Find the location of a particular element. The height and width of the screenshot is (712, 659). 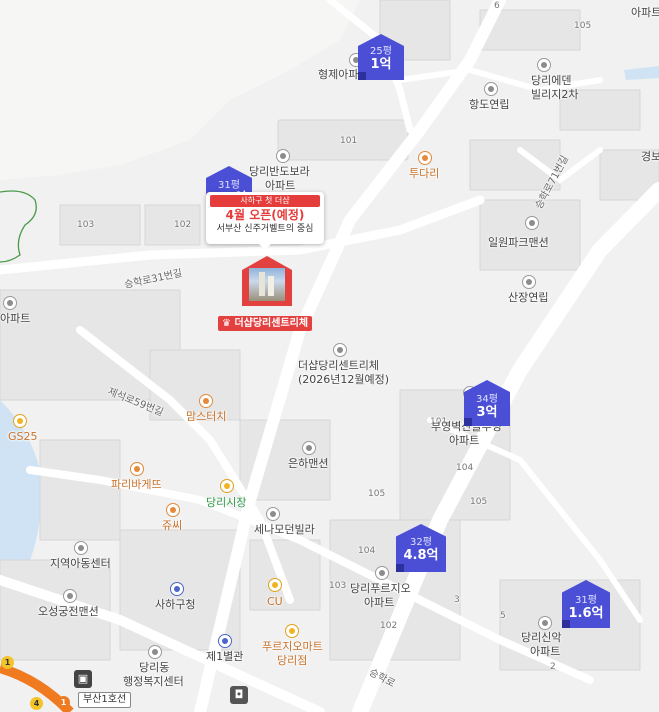

poi-label: 당리동 is located at coordinates (154, 667).